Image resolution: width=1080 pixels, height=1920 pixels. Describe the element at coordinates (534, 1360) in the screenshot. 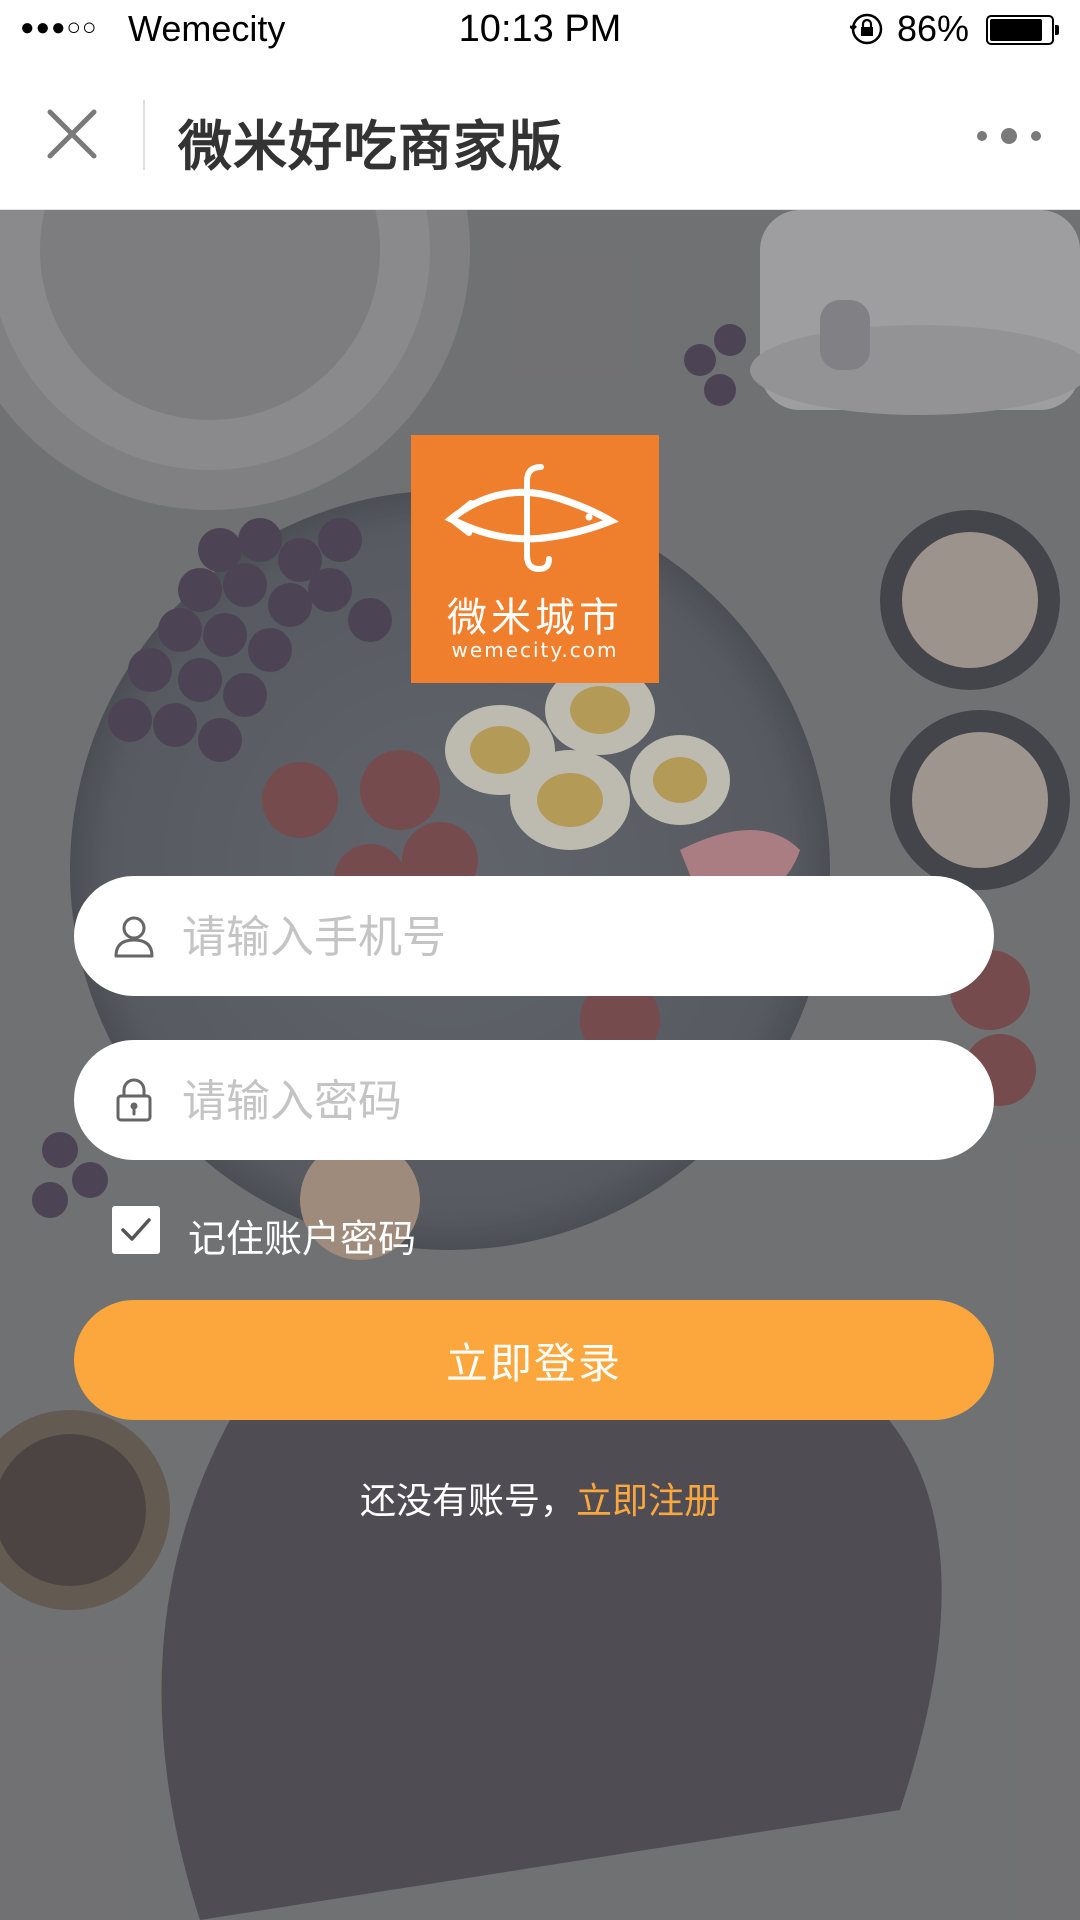

I see `login-button: 立即登录` at that location.